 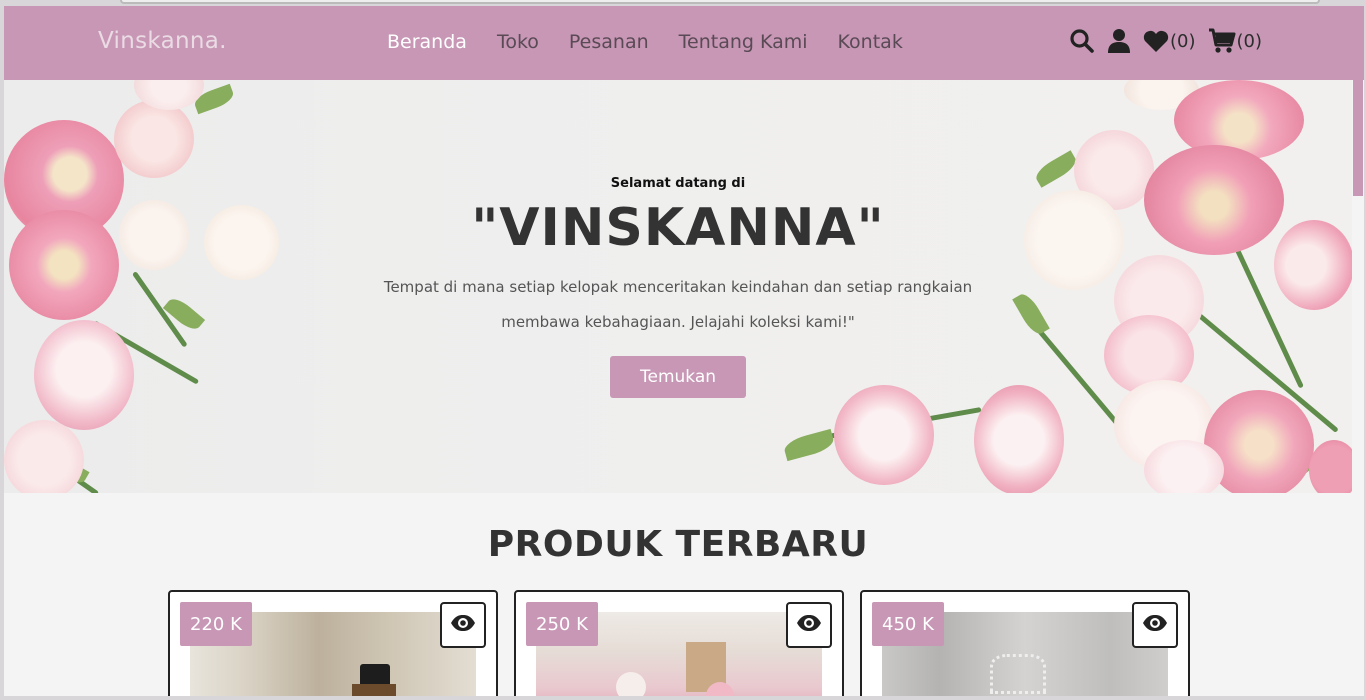 What do you see at coordinates (1222, 41) in the screenshot?
I see `cart-icon` at bounding box center [1222, 41].